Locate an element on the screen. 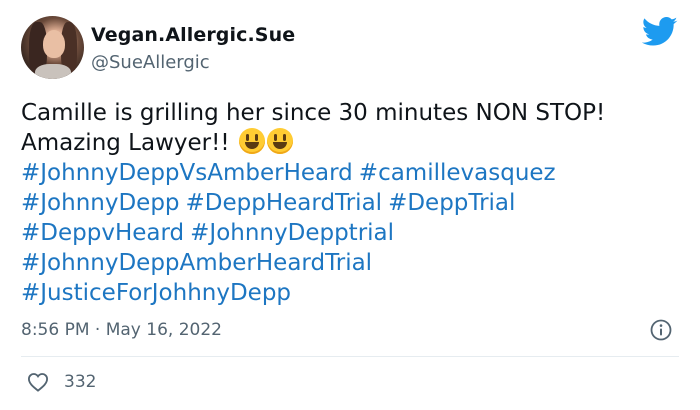  hashtag-row: #JohnnyDeppVsAmberHeard #camillevasquez is located at coordinates (291, 173).